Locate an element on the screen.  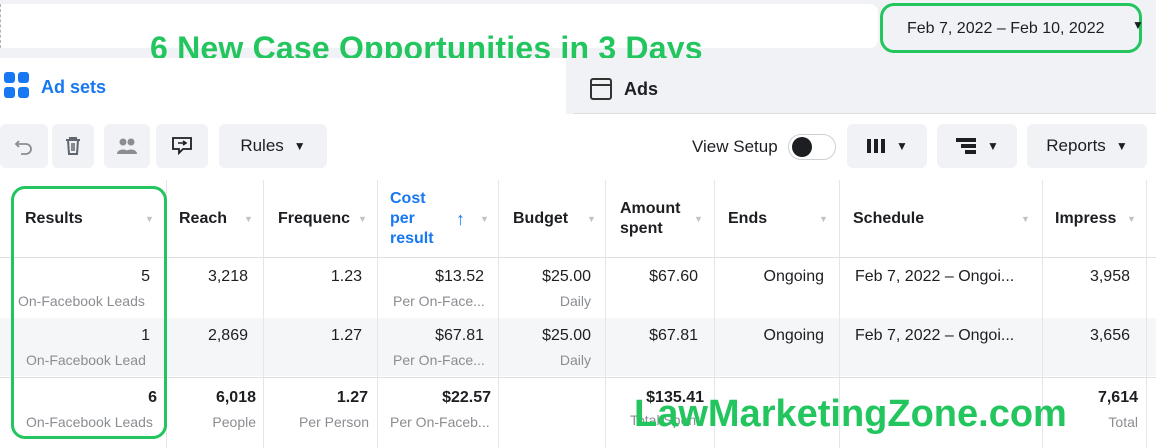
edit-button is located at coordinates (182, 146).